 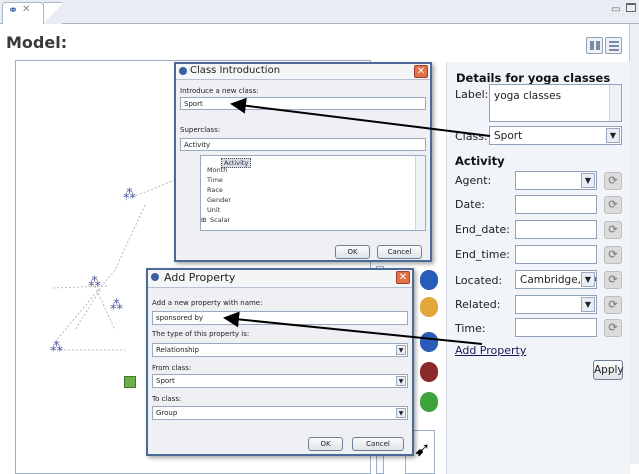 I want to click on field-label-end-date: End_date:, so click(x=482, y=229).